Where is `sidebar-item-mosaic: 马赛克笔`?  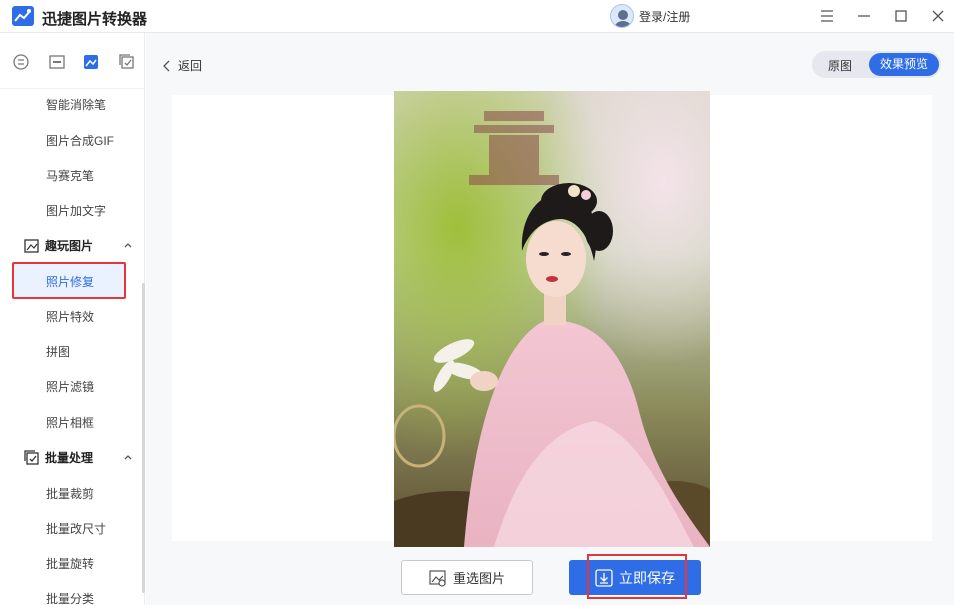 sidebar-item-mosaic: 马赛克笔 is located at coordinates (70, 175).